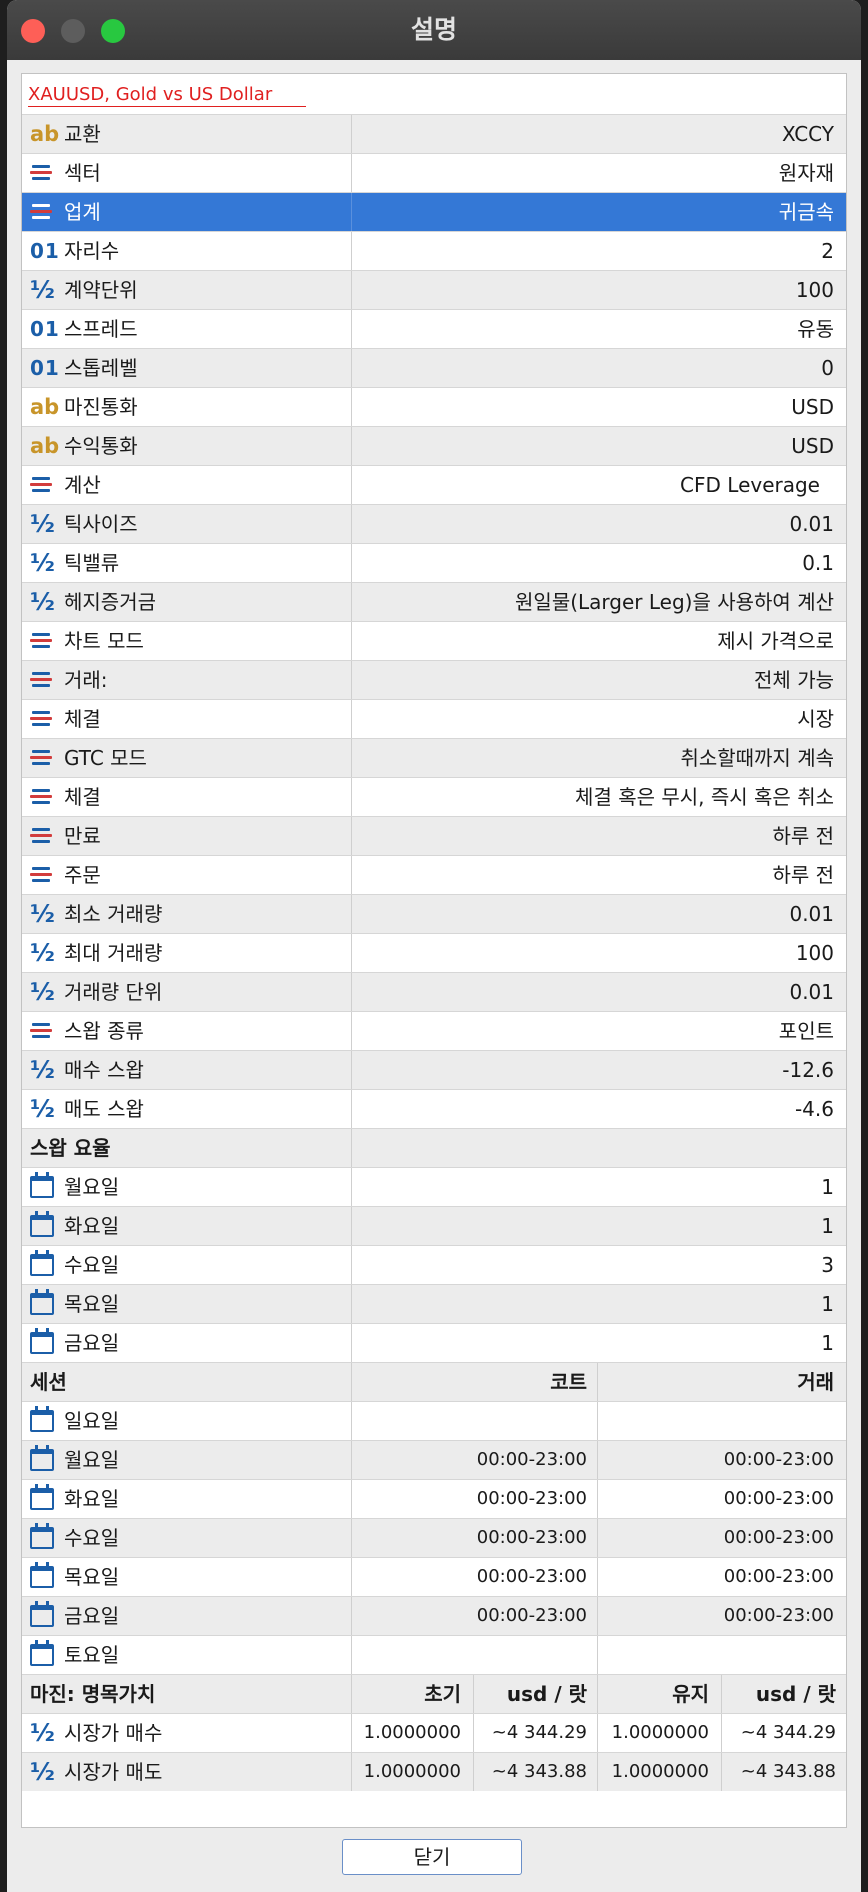 This screenshot has height=1892, width=868. What do you see at coordinates (110, 602) in the screenshot?
I see `spec-label: 헤지증거금` at bounding box center [110, 602].